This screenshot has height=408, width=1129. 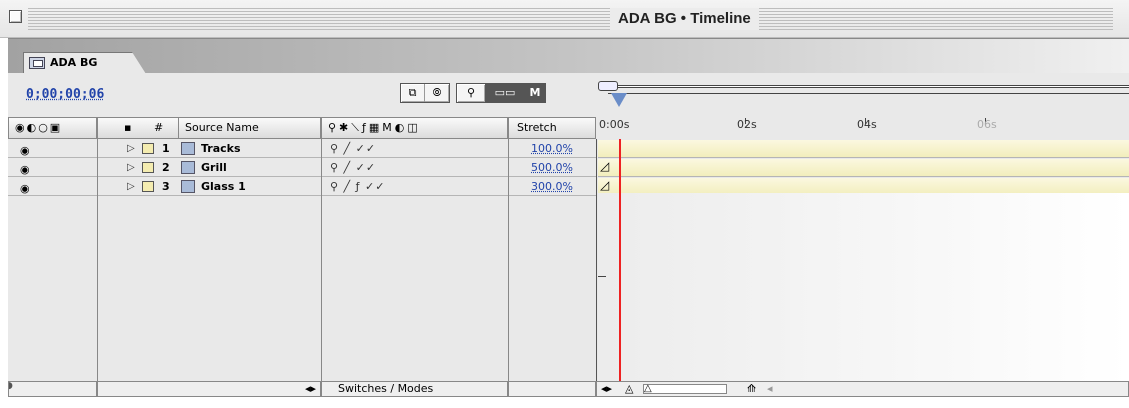 I want to click on 3d-view-icon: ⦾, so click(x=437, y=93).